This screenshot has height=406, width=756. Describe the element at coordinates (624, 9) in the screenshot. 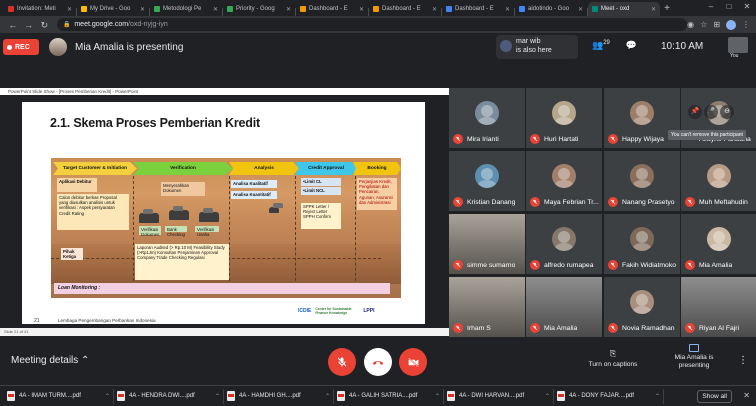

I see `browser-tab: Meet - oxd ✕` at that location.